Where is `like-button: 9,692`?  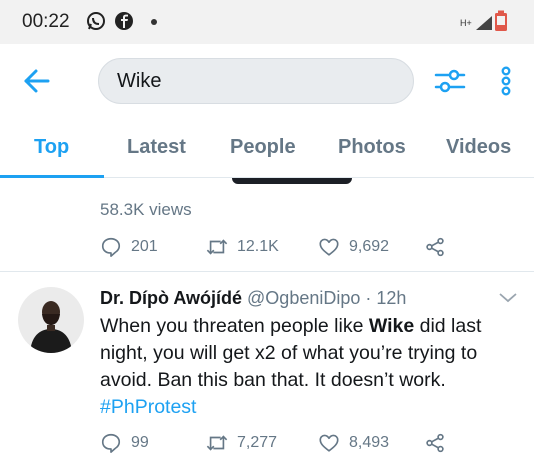
like-button: 9,692 is located at coordinates (353, 247).